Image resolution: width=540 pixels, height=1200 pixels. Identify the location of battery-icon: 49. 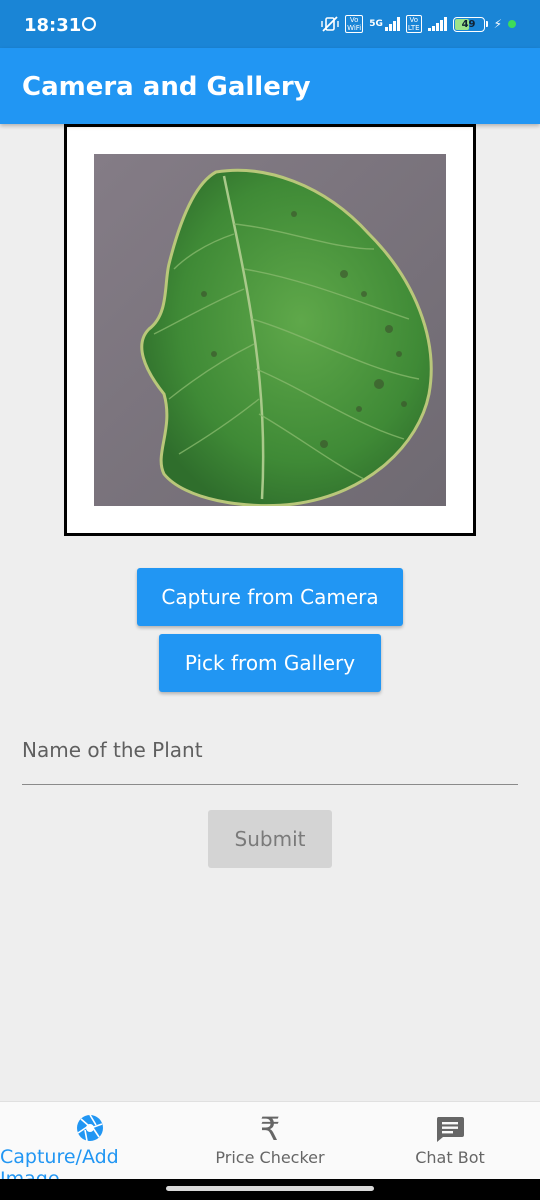
(468, 24).